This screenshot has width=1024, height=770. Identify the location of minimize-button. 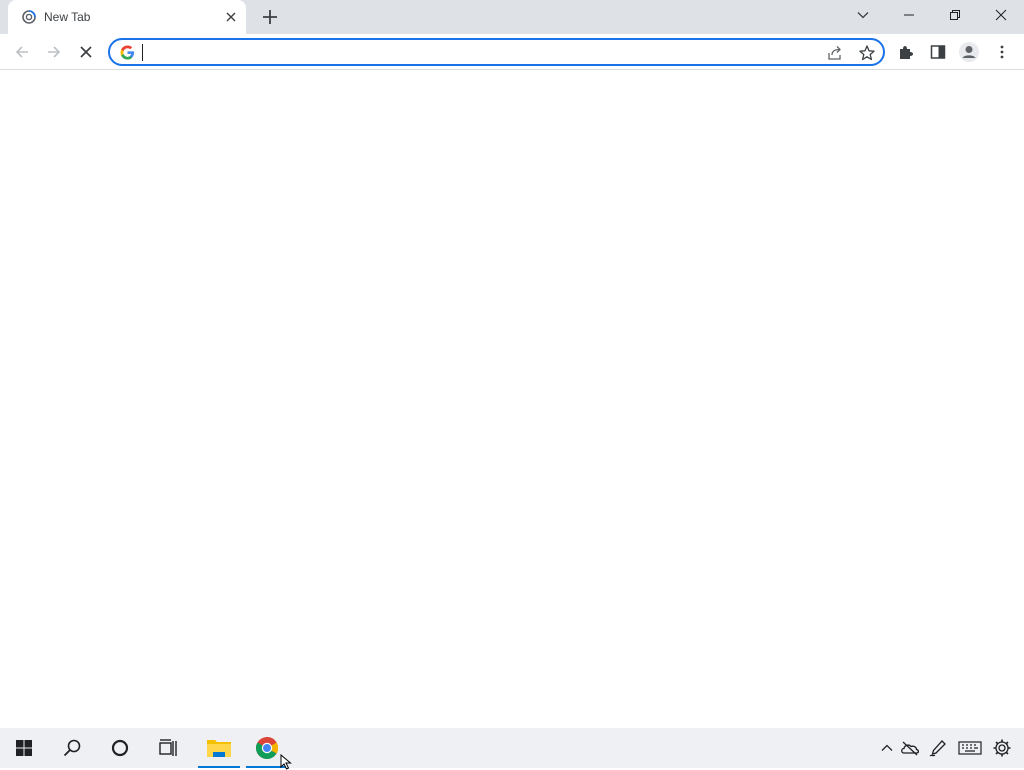
(909, 15).